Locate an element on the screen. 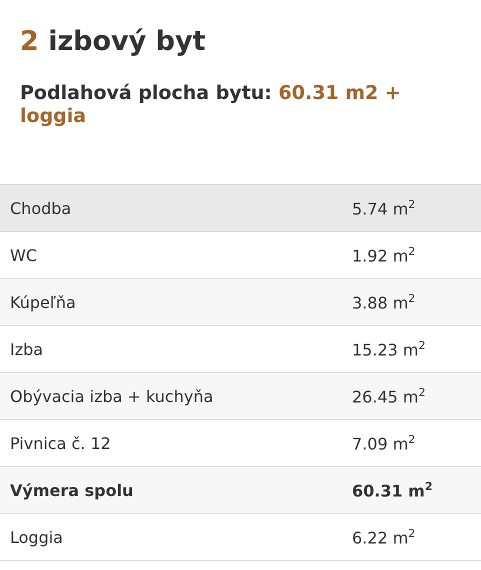 Image resolution: width=481 pixels, height=570 pixels. floor-area-text: Podlahová plocha bytu: 60.31 m2 + loggia is located at coordinates (211, 105).